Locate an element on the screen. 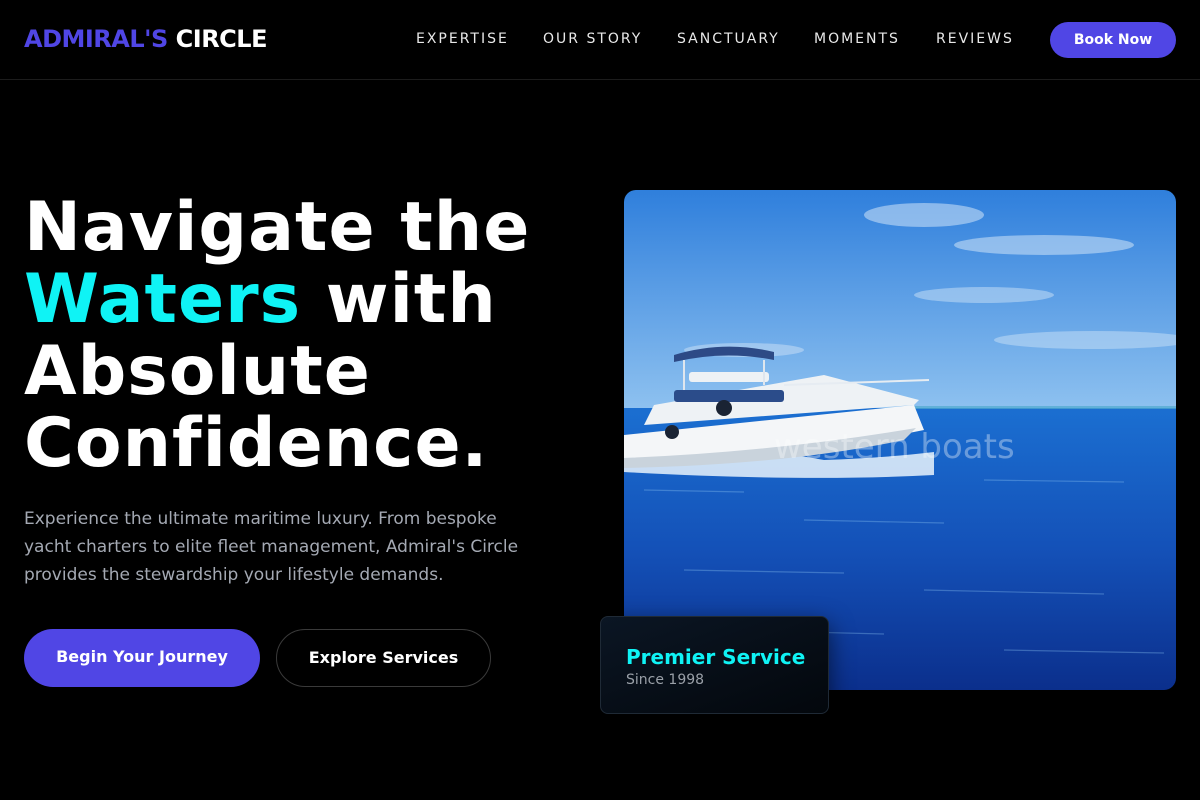 Image resolution: width=1200 pixels, height=800 pixels. nav-item-reviews: REVIEWS is located at coordinates (975, 39).